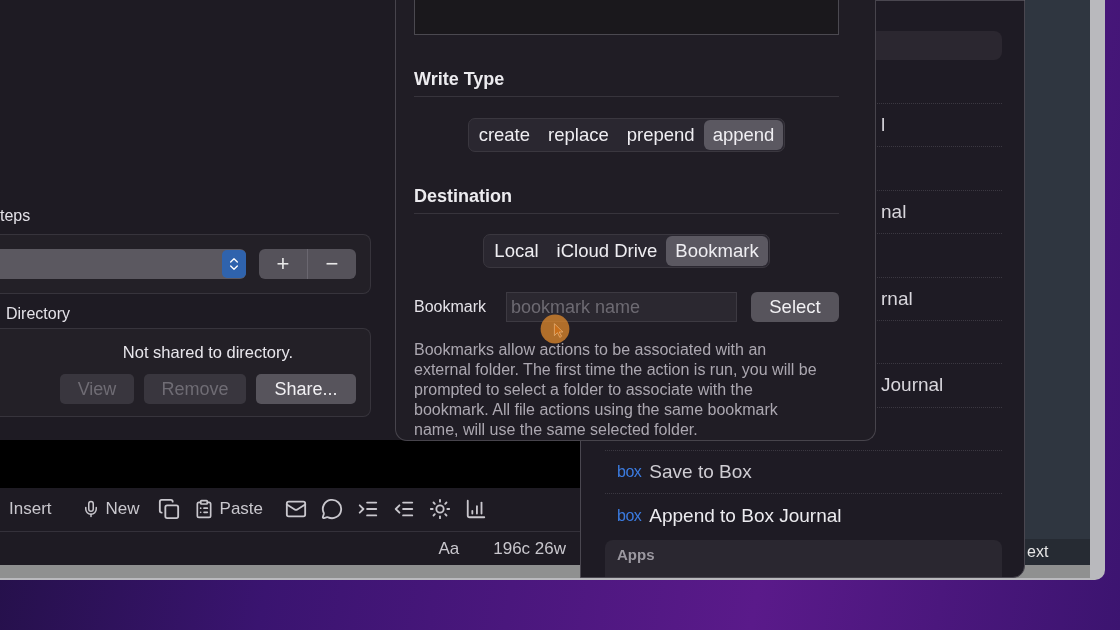 The image size is (1120, 630). I want to click on section-title: Apps, so click(636, 554).